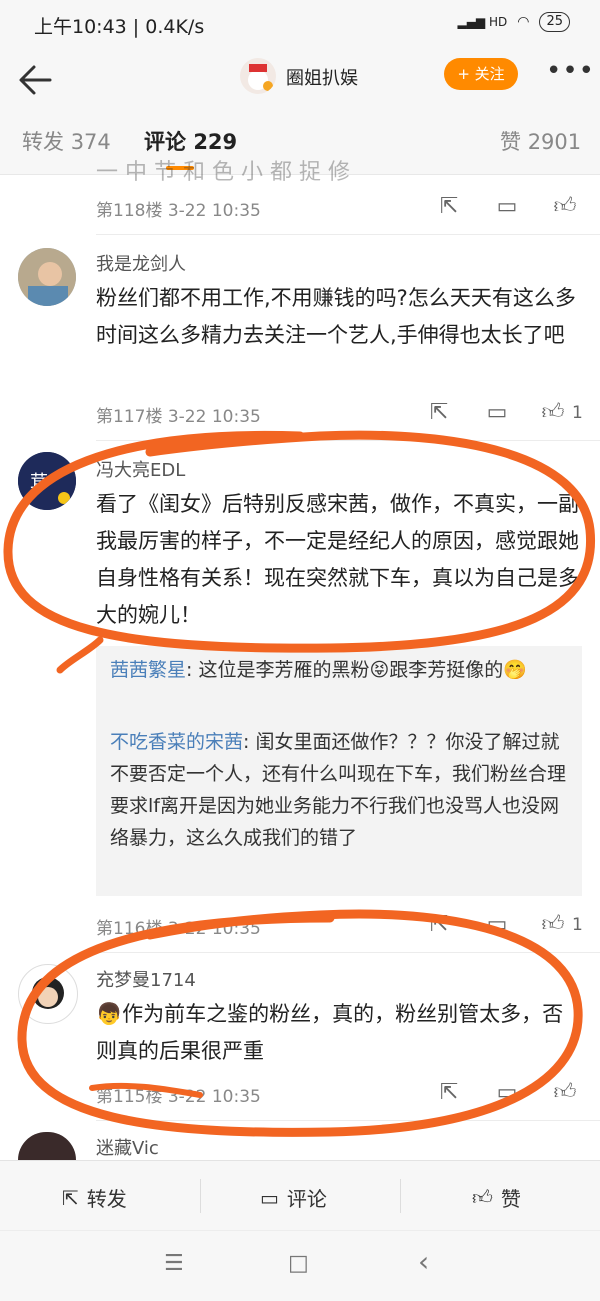  I want to click on status-icons: ▂▄▆ HD ◠ 25, so click(513, 22).